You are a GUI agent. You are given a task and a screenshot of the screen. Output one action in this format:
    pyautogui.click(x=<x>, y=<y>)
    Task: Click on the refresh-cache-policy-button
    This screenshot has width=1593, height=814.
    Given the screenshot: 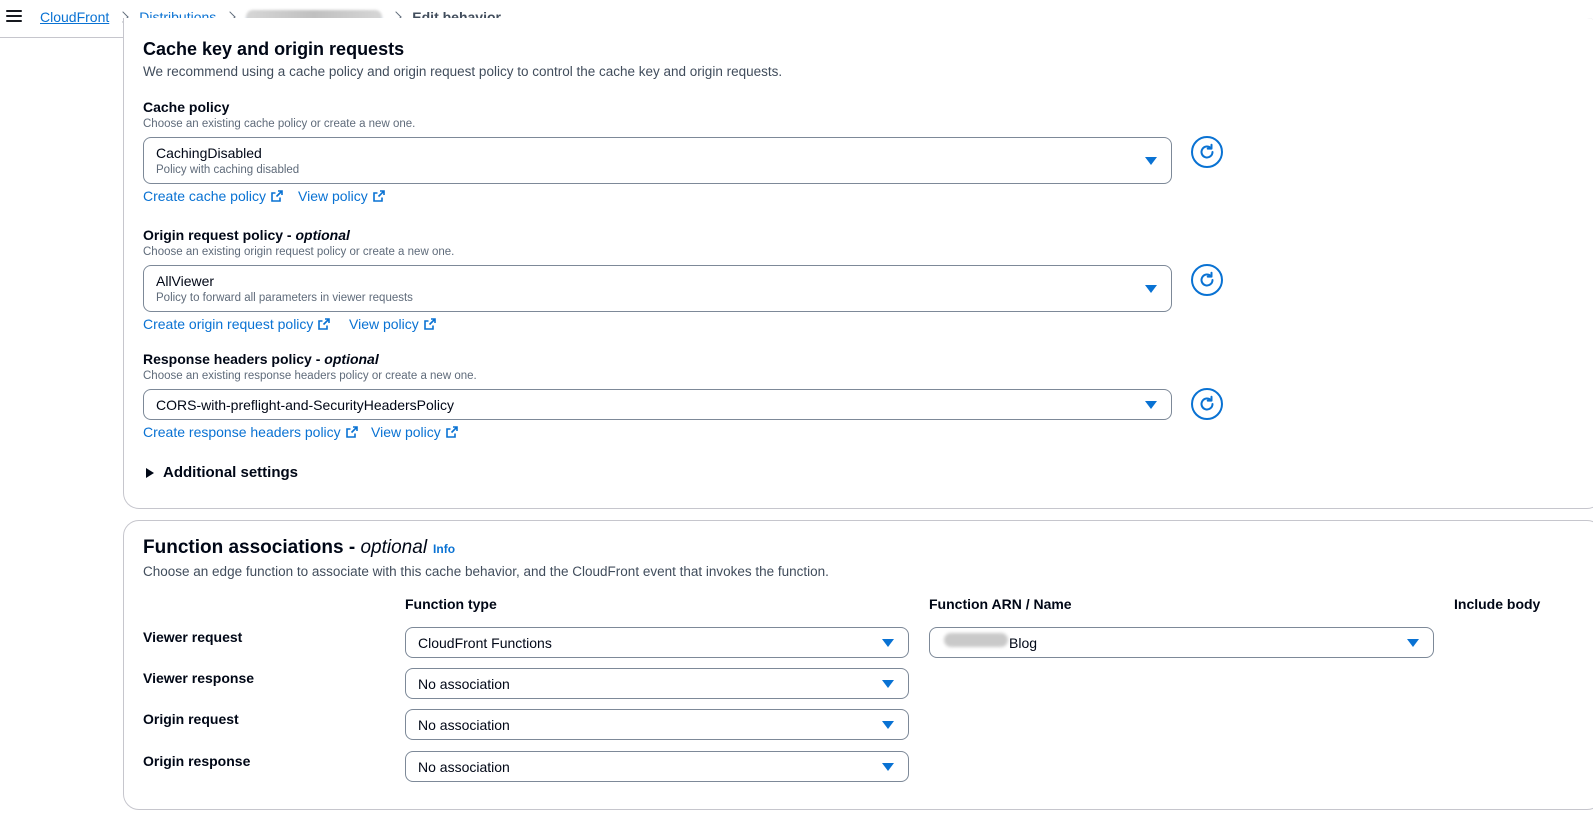 What is the action you would take?
    pyautogui.click(x=1207, y=152)
    